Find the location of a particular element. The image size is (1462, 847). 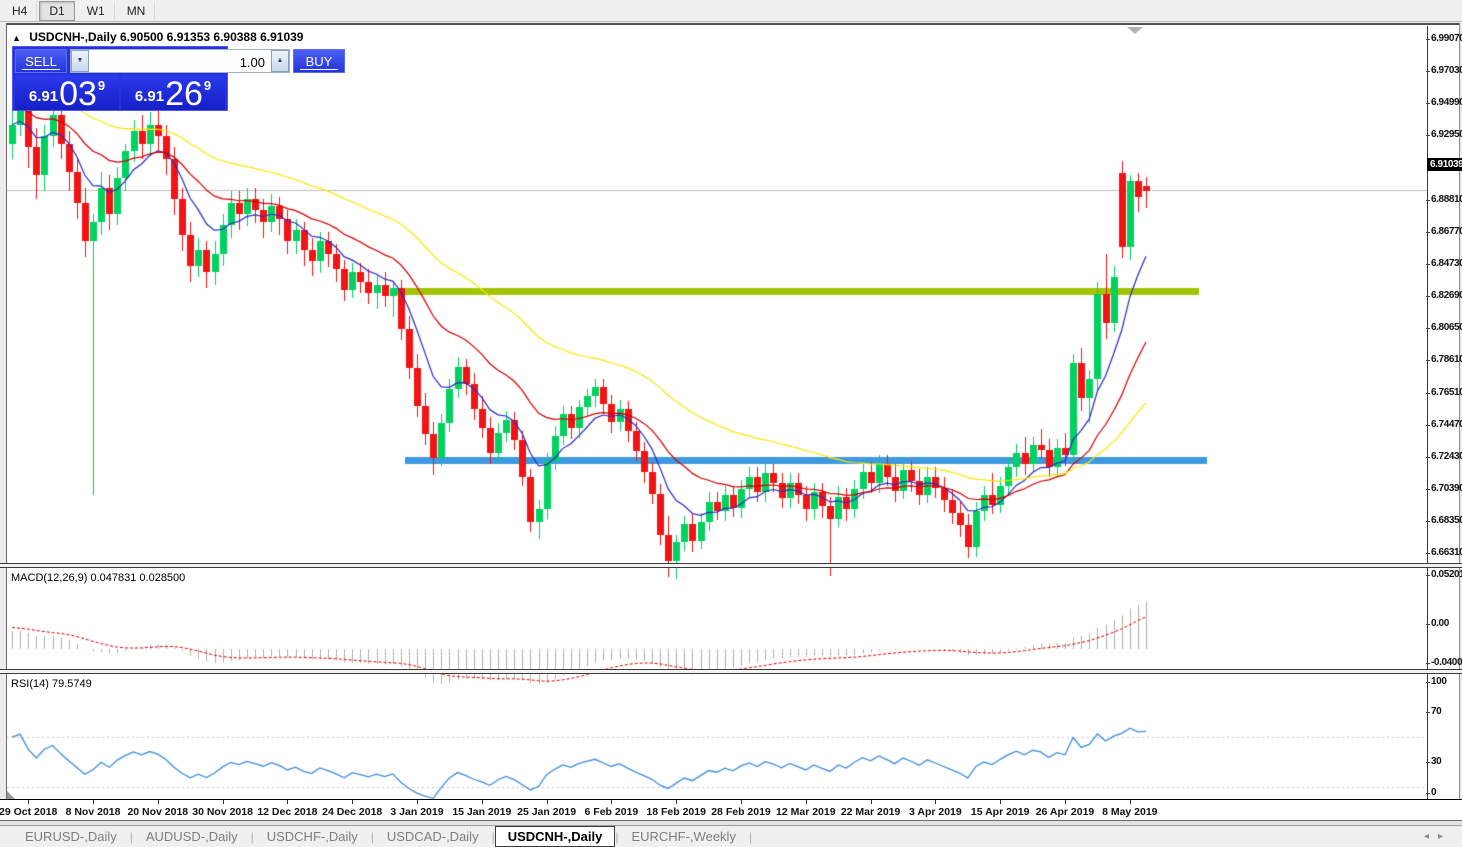

one-click-trade-panel: SELL ▼ ▲ BUY 6.91 03 9 6.91 26 9 is located at coordinates (178, 79).